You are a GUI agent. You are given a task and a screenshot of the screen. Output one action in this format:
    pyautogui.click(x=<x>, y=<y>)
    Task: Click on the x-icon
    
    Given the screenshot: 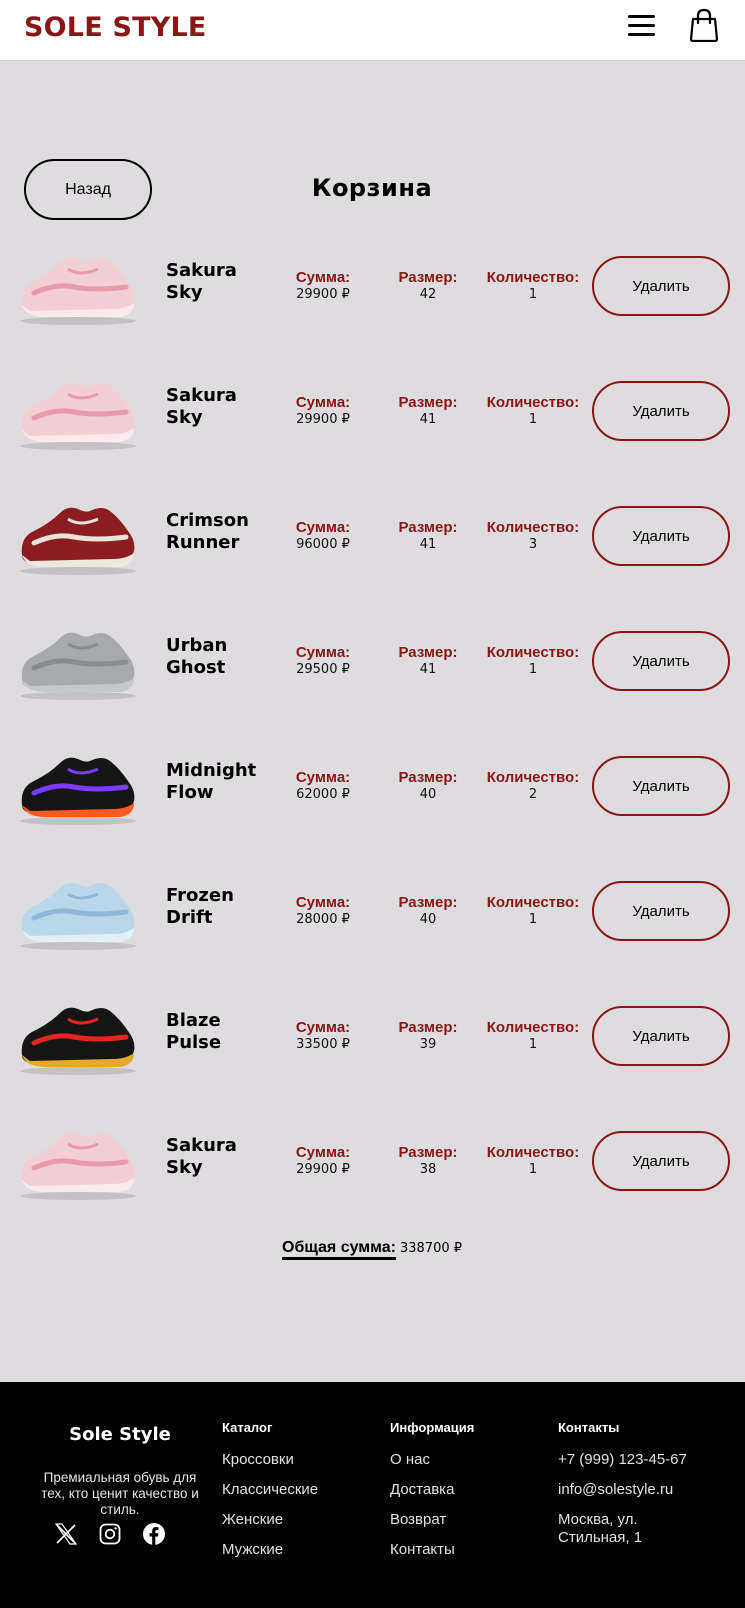 What is the action you would take?
    pyautogui.click(x=66, y=1534)
    